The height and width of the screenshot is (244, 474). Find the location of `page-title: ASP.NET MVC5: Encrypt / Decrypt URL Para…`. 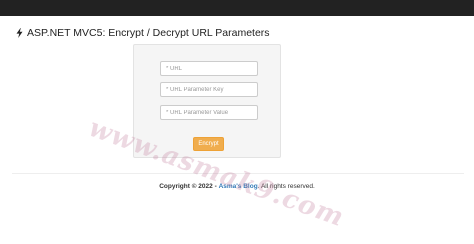

page-title: ASP.NET MVC5: Encrypt / Decrypt URL Para… is located at coordinates (143, 33).